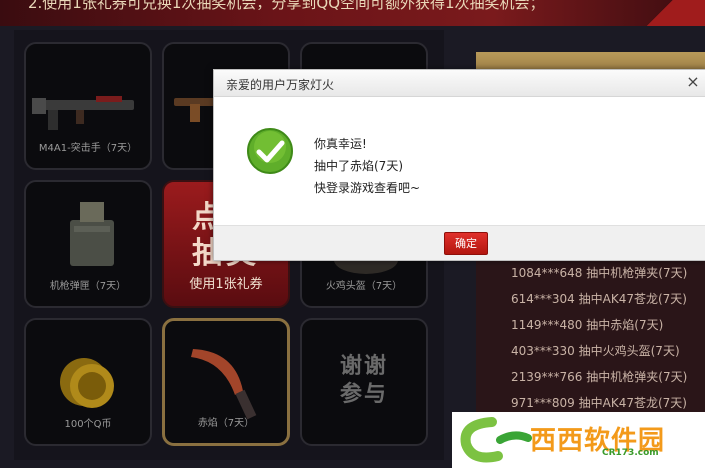 The height and width of the screenshot is (468, 705). I want to click on close-icon: ×, so click(693, 82).